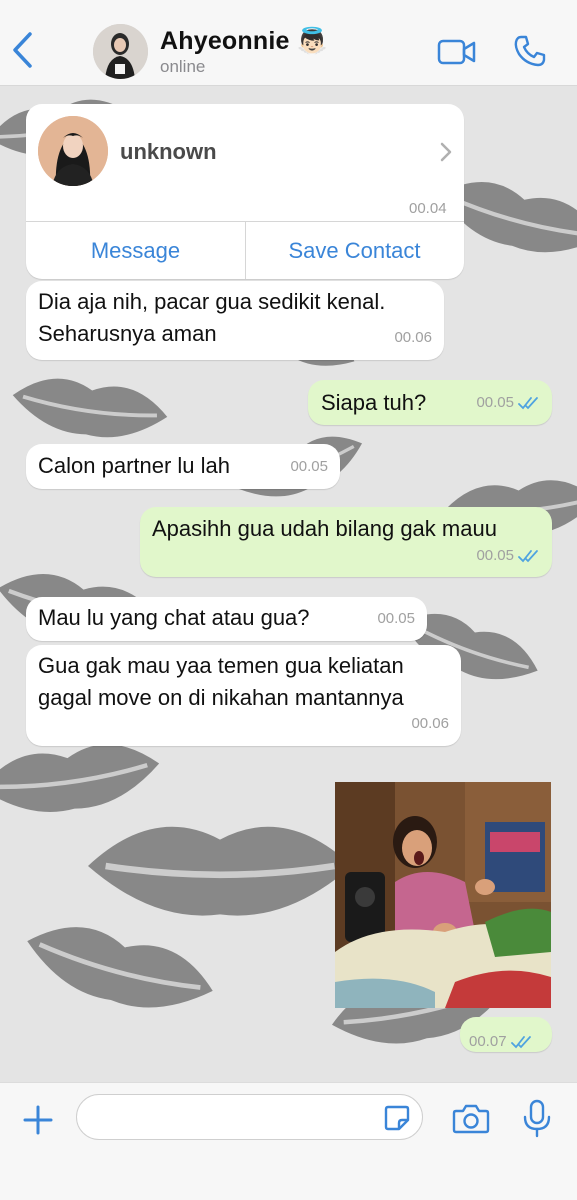 The height and width of the screenshot is (1200, 577). What do you see at coordinates (23, 50) in the screenshot?
I see `back-chevron-icon` at bounding box center [23, 50].